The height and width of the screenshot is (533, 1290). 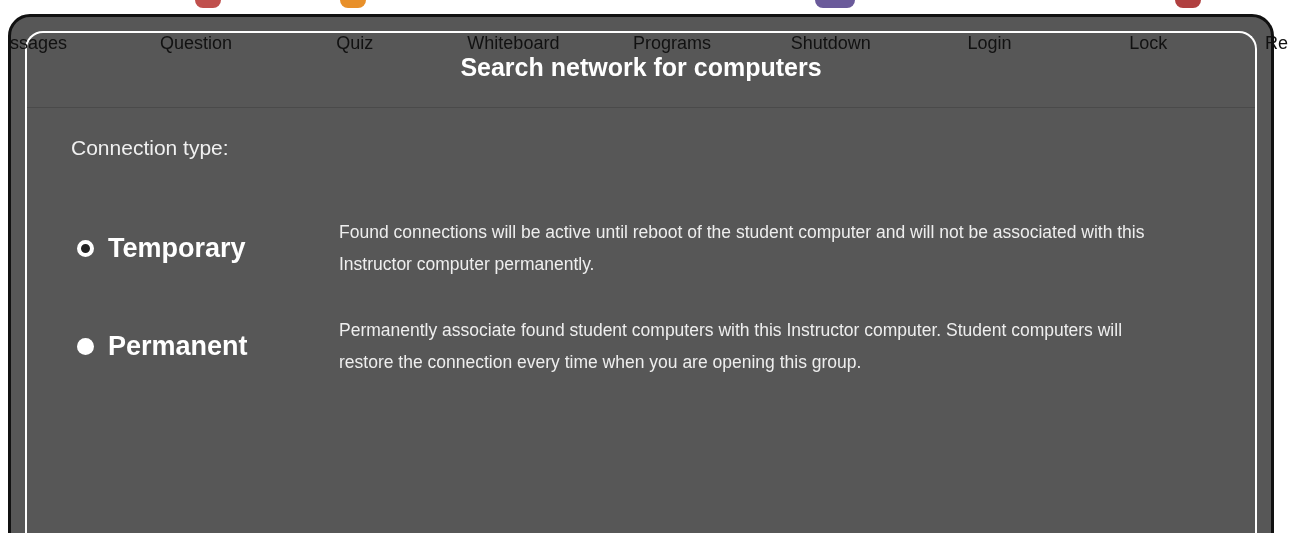 I want to click on dialog-title: Search network for computers, so click(x=641, y=67).